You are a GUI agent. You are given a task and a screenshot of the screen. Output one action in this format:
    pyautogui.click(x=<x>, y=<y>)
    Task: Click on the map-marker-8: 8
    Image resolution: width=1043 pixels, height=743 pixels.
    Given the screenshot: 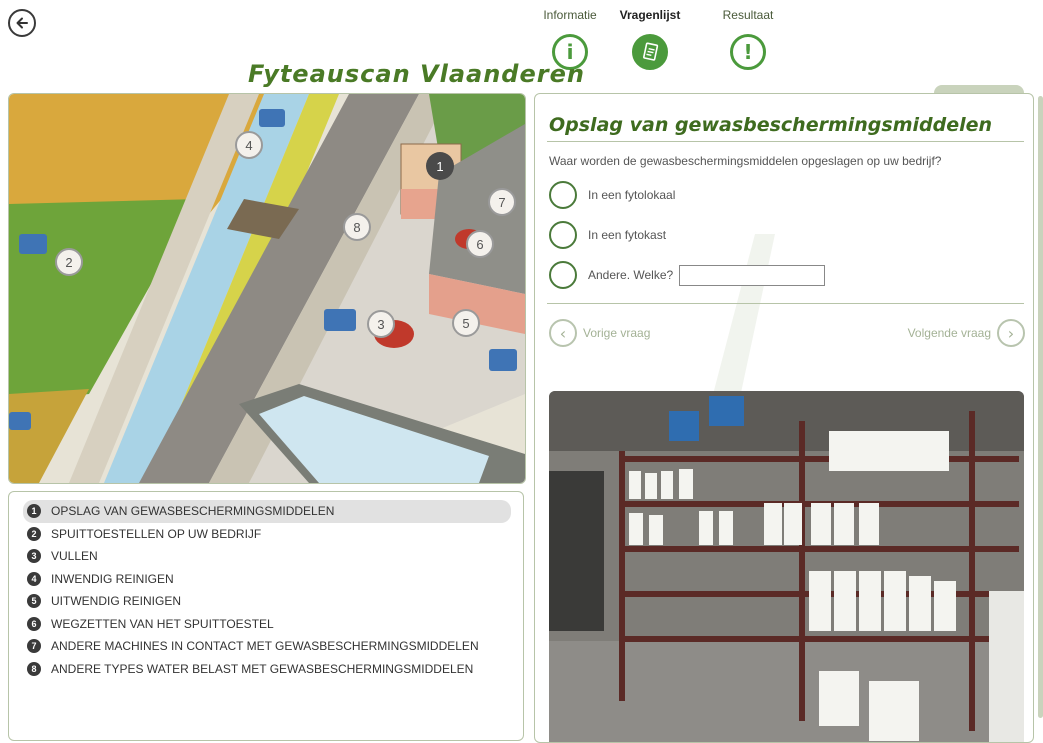 What is the action you would take?
    pyautogui.click(x=357, y=227)
    